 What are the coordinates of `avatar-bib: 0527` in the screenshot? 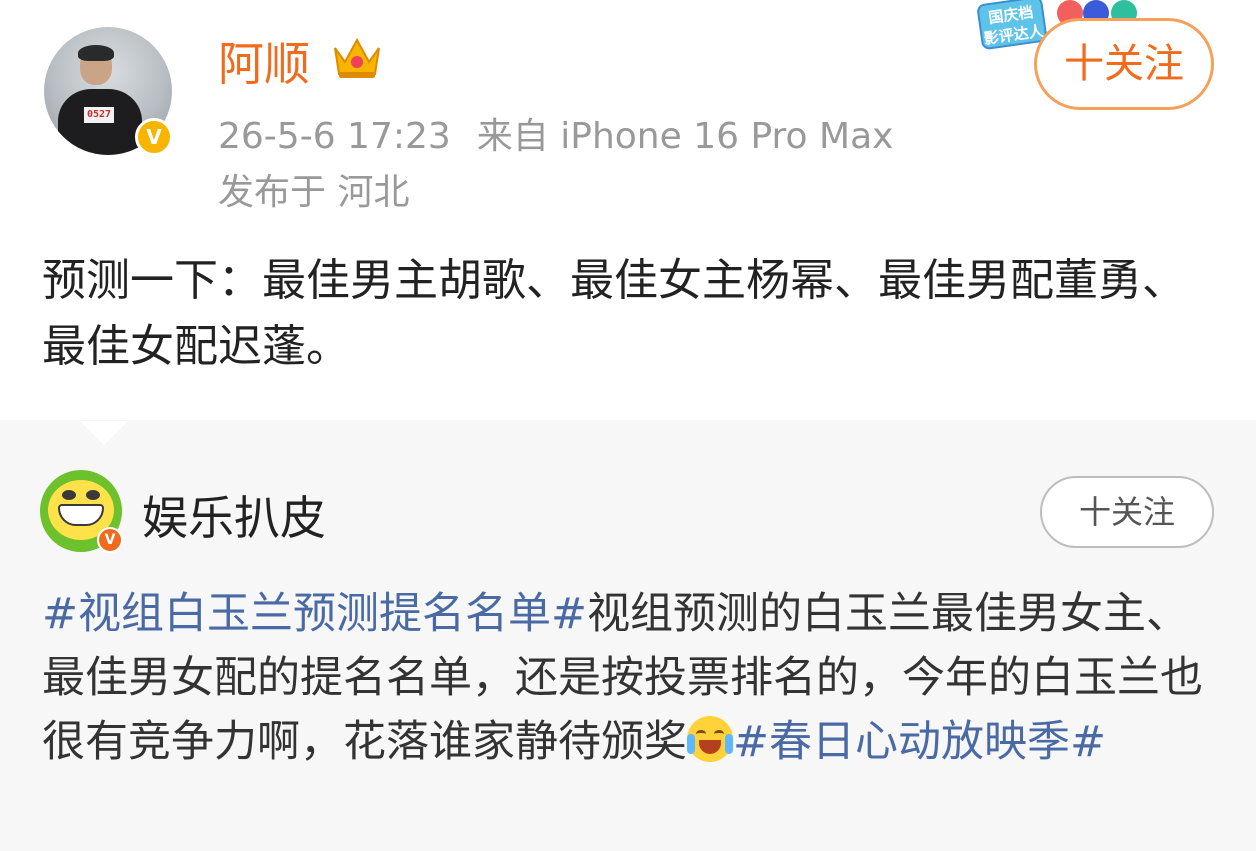 It's located at (99, 115).